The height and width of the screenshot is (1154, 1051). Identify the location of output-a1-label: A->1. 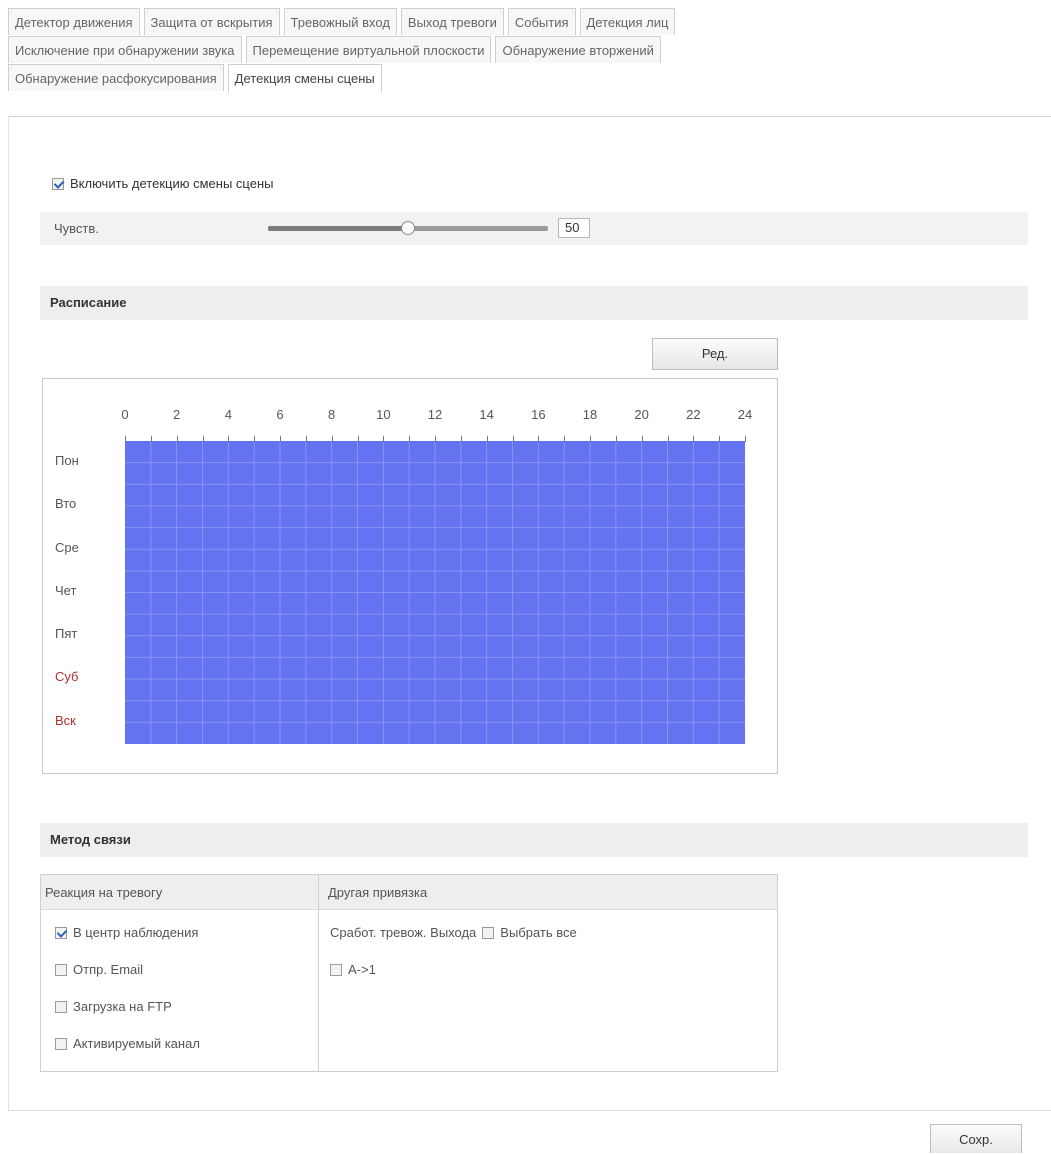
(362, 969).